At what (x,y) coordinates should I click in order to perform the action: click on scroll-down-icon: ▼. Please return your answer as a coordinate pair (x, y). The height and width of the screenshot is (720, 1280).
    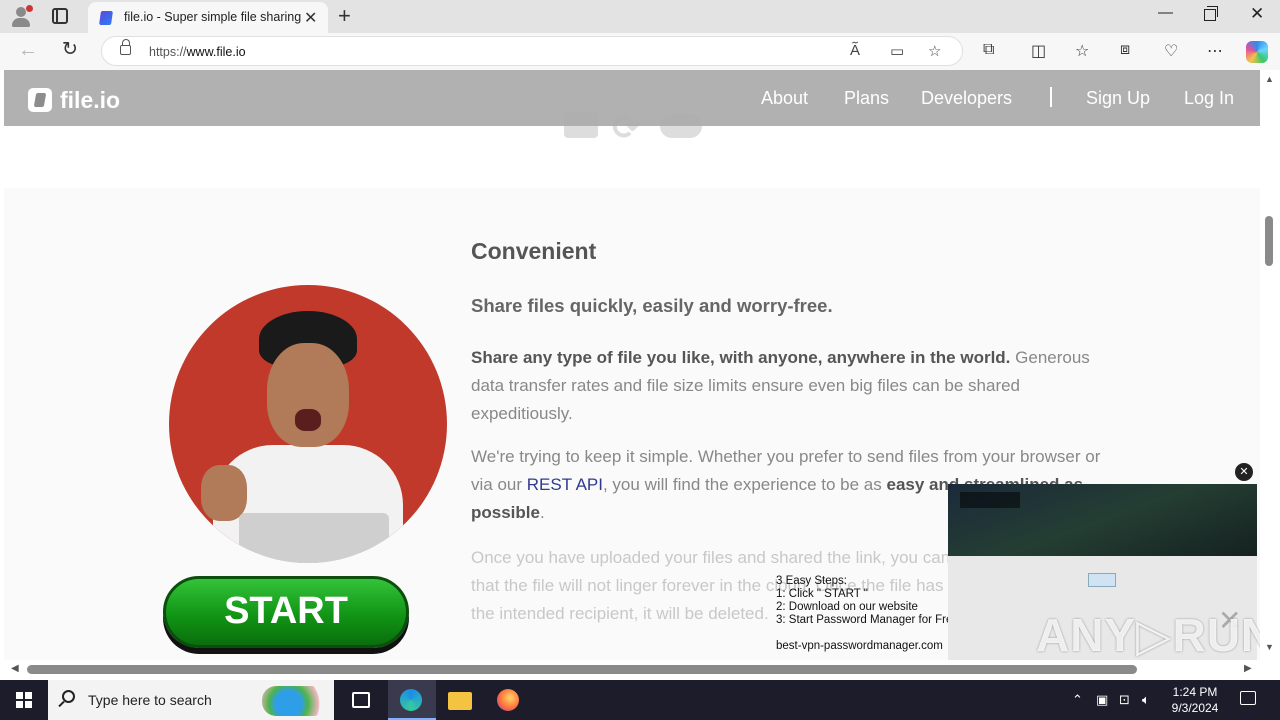
    Looking at the image, I should click on (1269, 647).